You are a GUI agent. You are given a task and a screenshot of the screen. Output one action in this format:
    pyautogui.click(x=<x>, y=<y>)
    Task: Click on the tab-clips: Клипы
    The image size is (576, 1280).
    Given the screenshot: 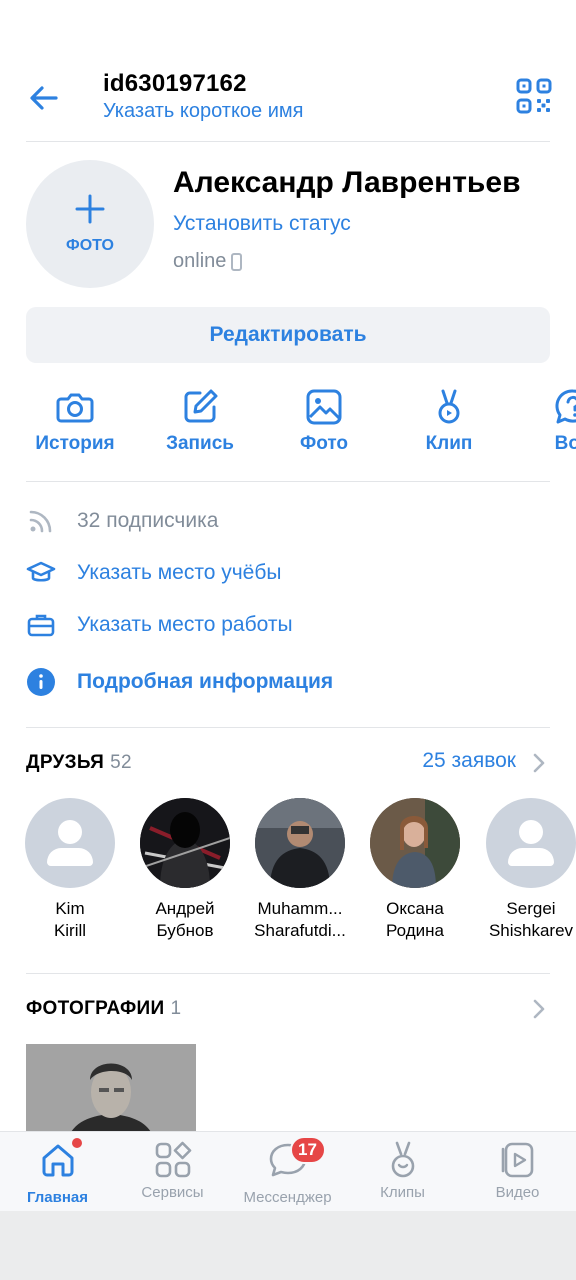 What is the action you would take?
    pyautogui.click(x=402, y=1170)
    